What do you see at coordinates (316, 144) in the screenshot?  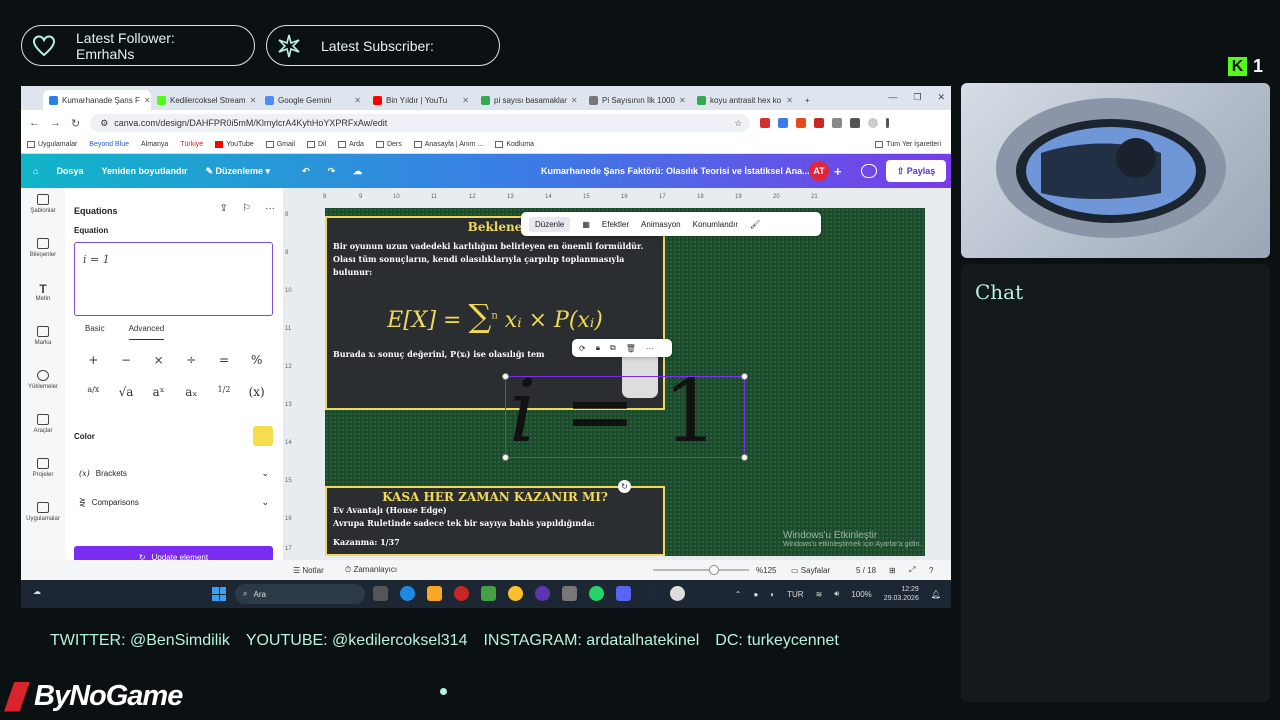 I see `bookmark-item: Dil` at bounding box center [316, 144].